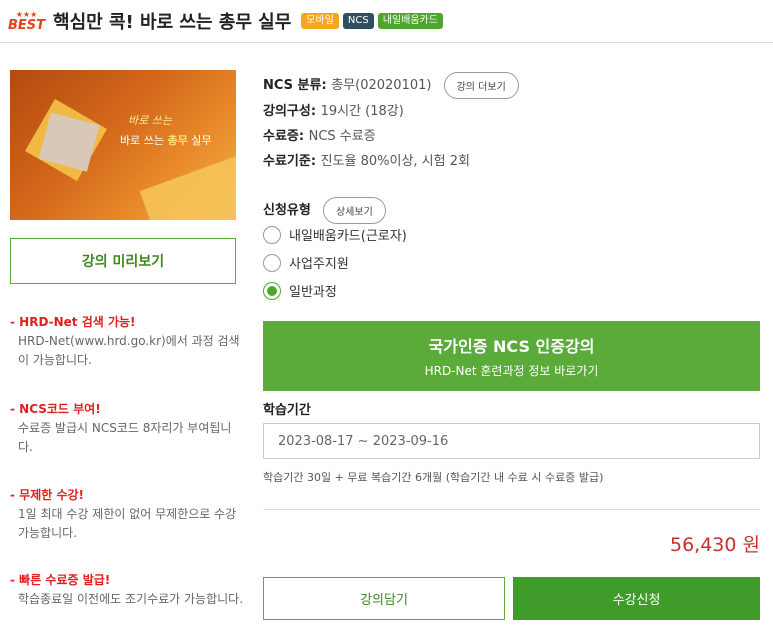  What do you see at coordinates (395, 161) in the screenshot?
I see `info-criteria-value: 진도율 80%이상, 시험 2회` at bounding box center [395, 161].